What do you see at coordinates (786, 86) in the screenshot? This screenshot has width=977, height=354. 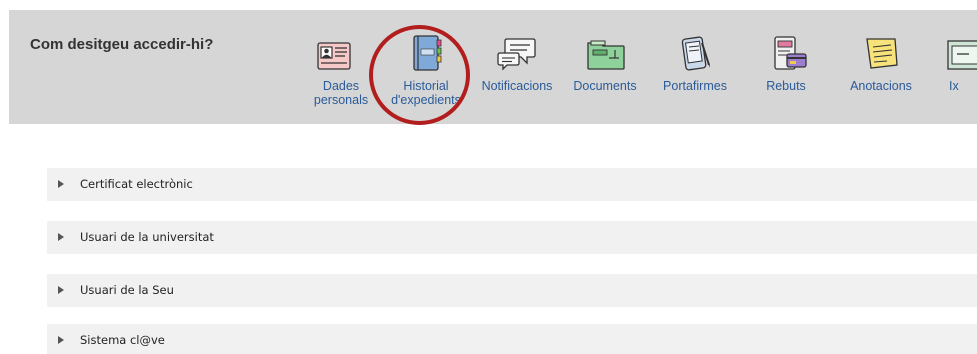 I see `nav-label: Rebuts` at bounding box center [786, 86].